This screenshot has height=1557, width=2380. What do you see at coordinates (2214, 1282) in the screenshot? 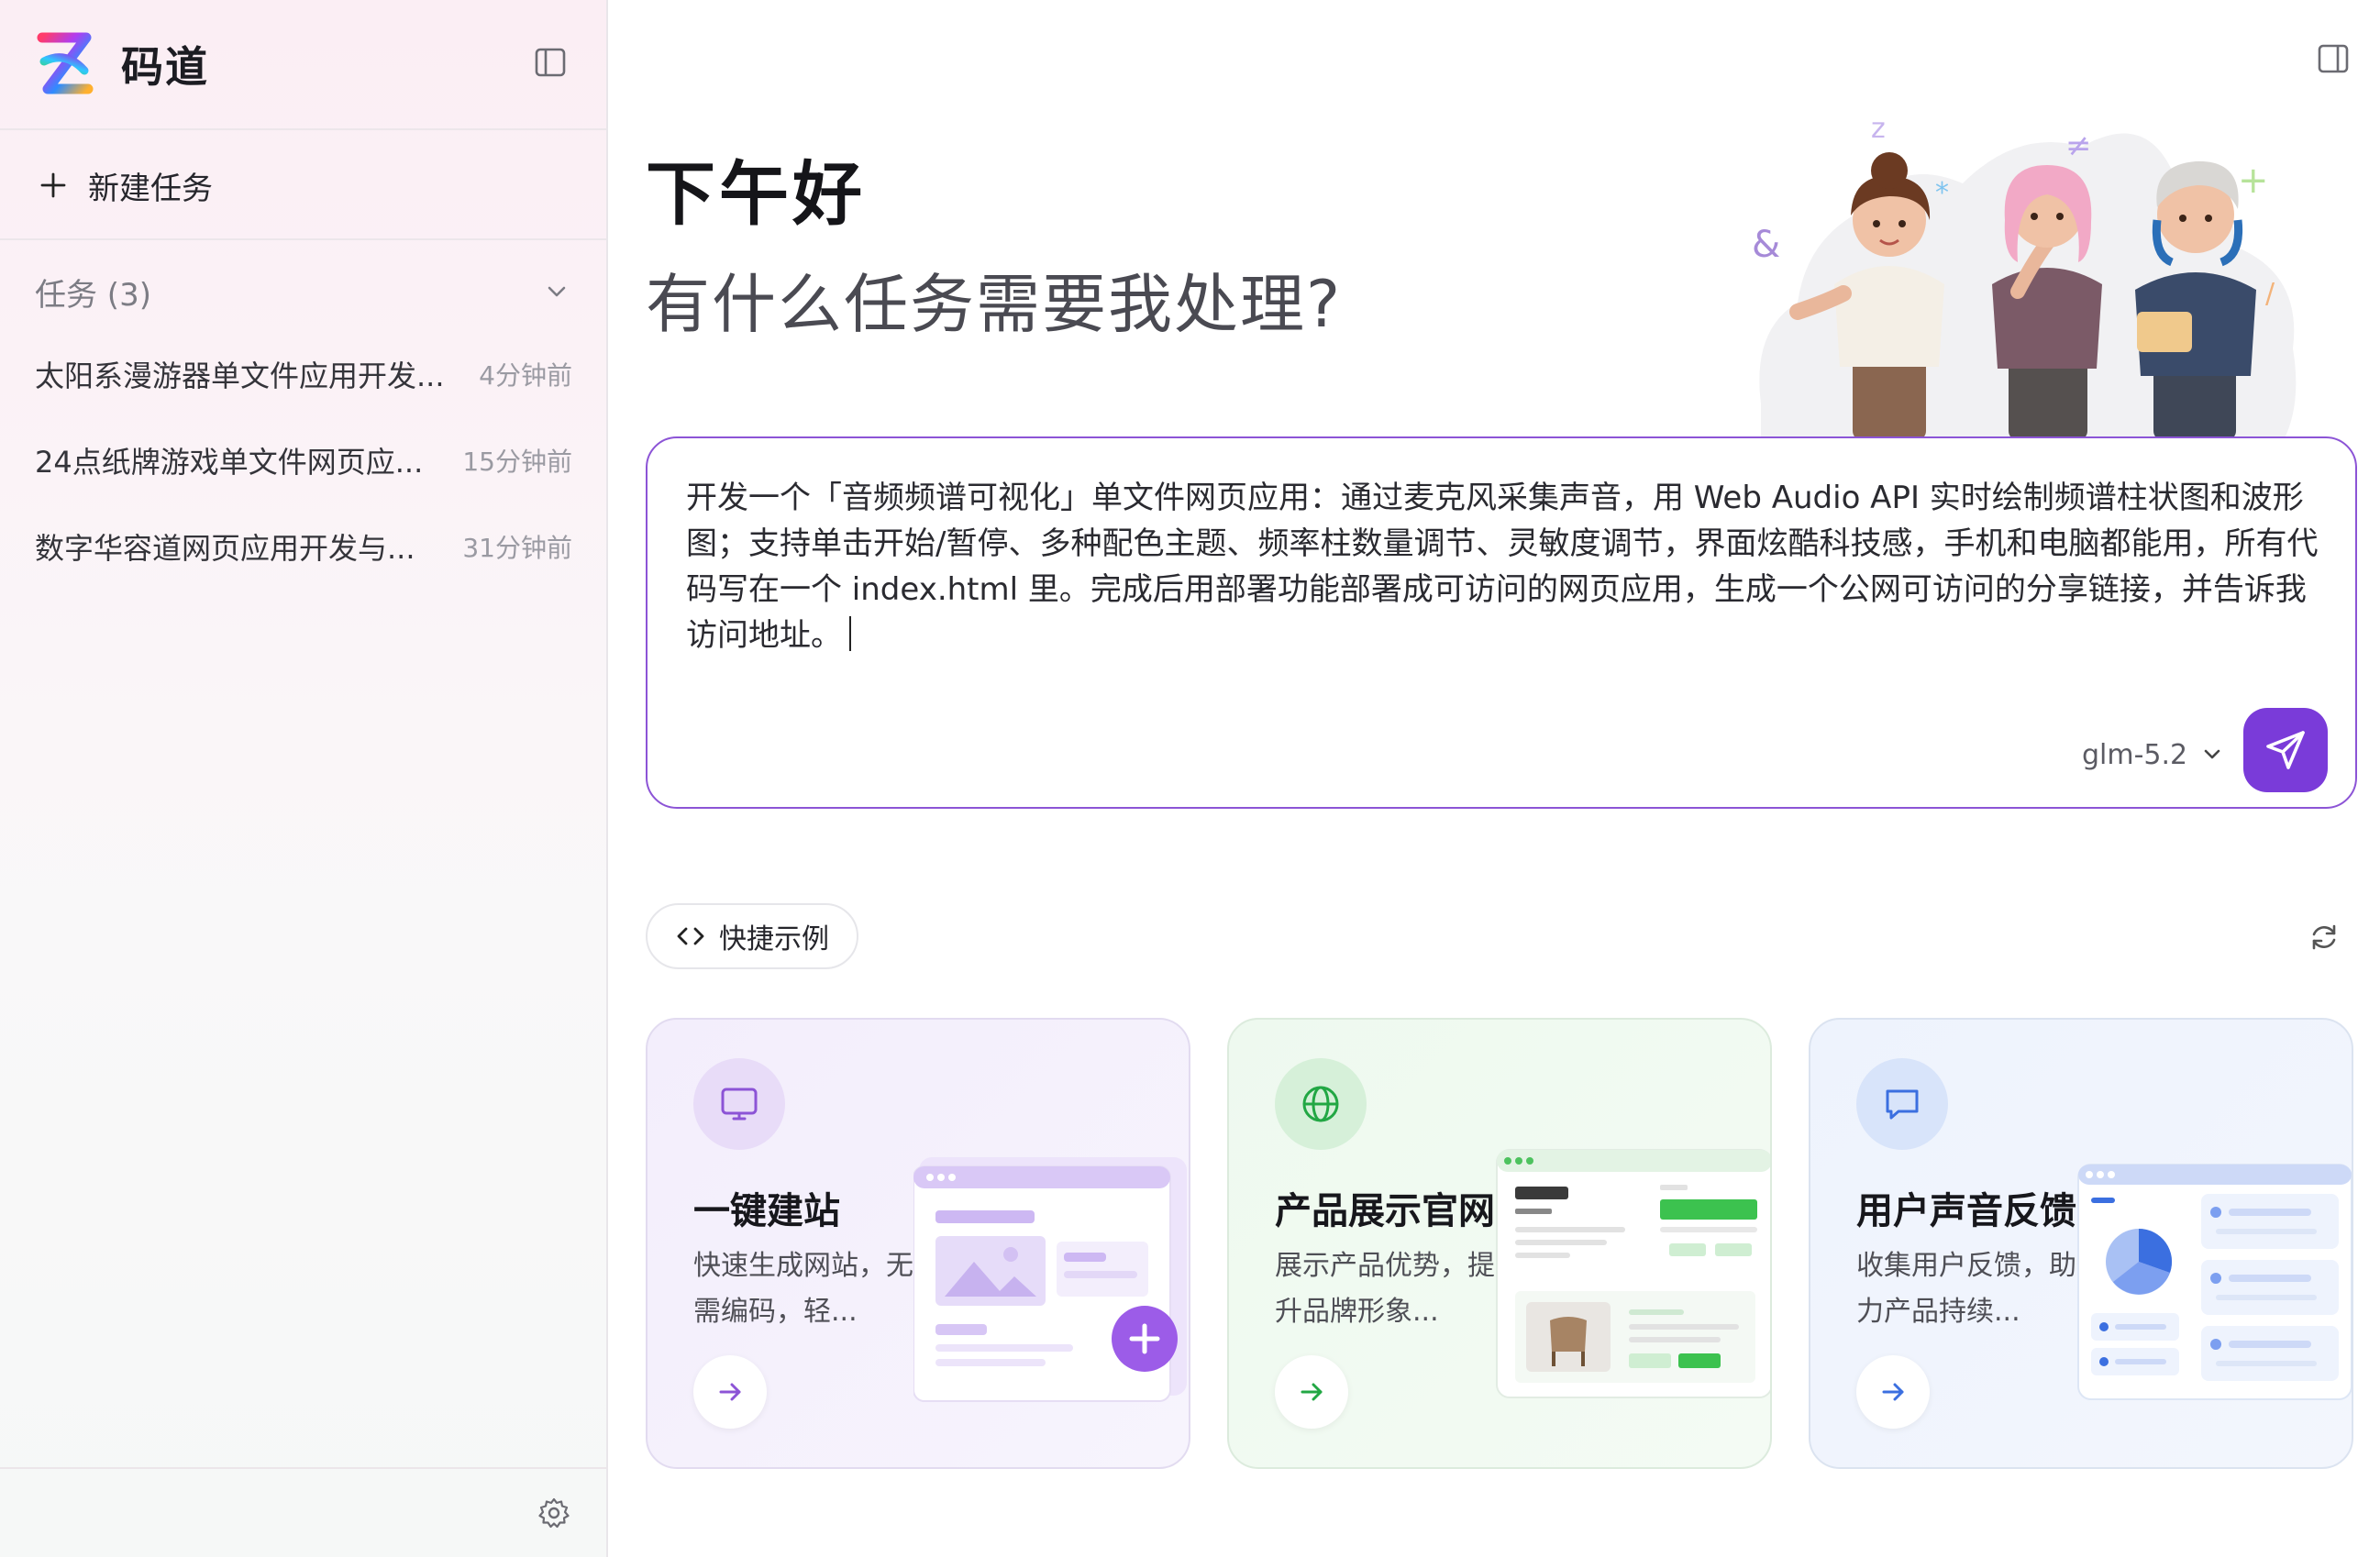
I see `feedback-preview-illustration` at bounding box center [2214, 1282].